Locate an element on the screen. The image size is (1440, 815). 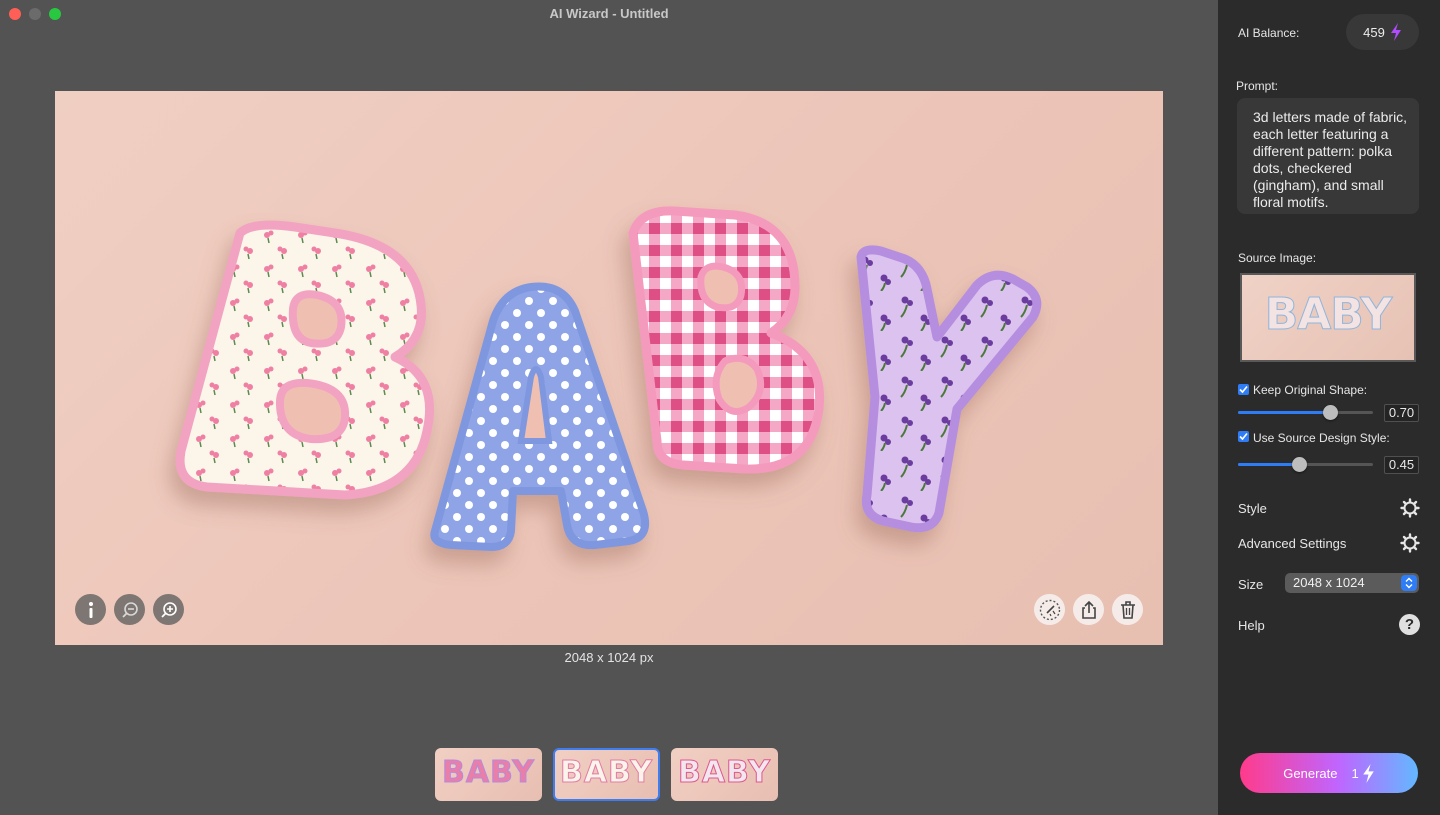
source-image-well: BABY is located at coordinates (1328, 317).